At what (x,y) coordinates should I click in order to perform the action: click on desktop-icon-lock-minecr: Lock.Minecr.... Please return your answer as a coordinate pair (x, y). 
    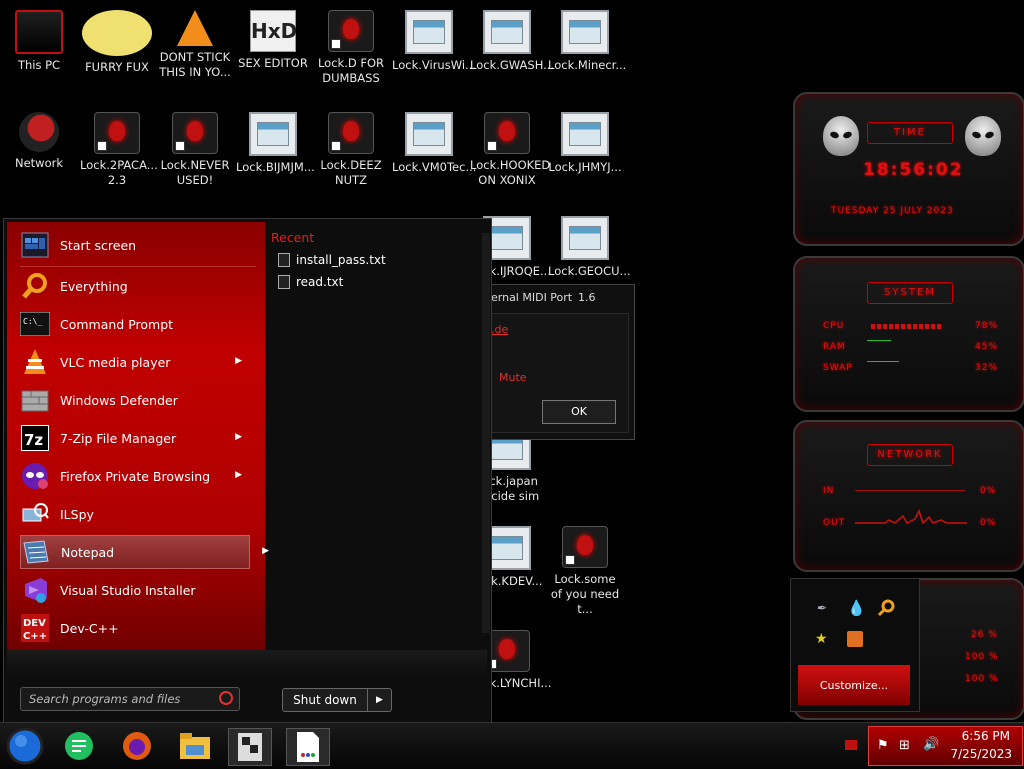
    Looking at the image, I should click on (587, 41).